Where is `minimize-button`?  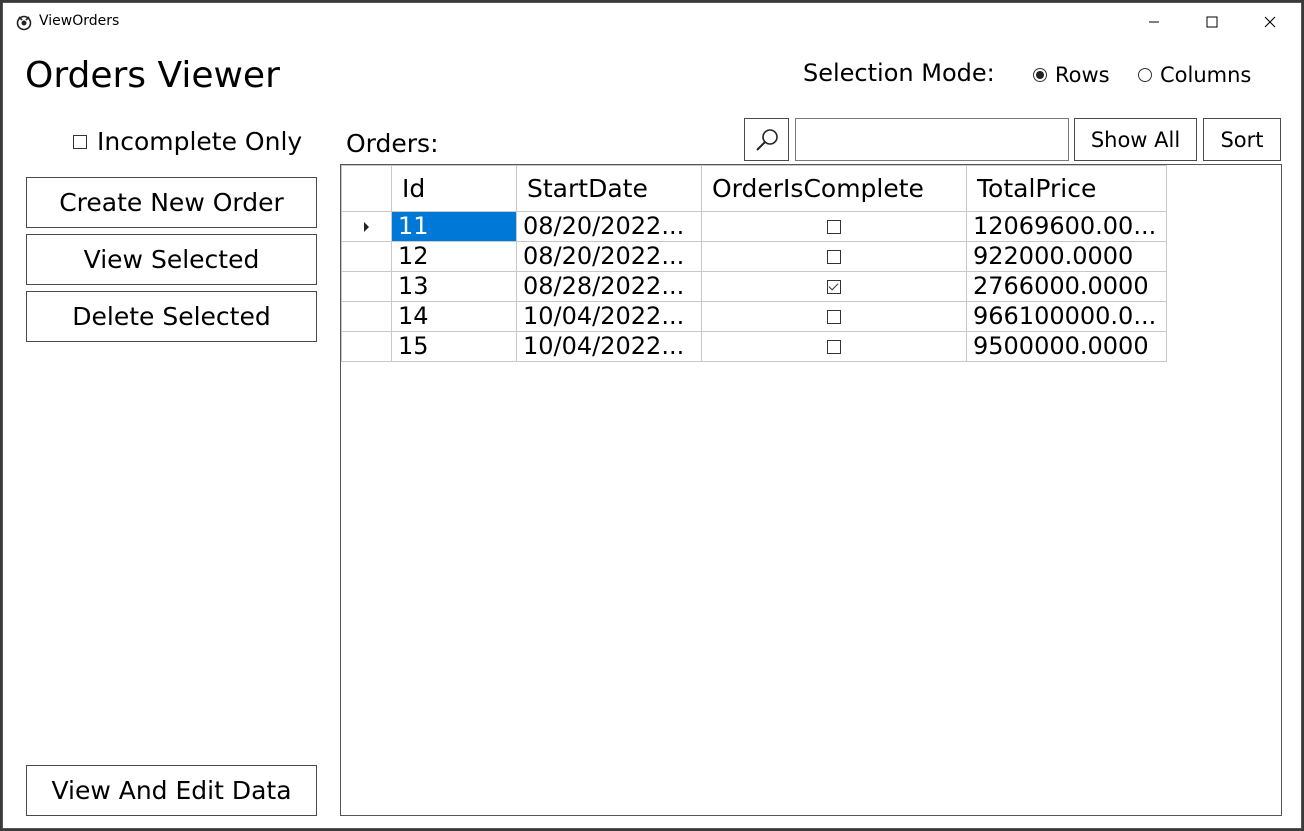 minimize-button is located at coordinates (1154, 22).